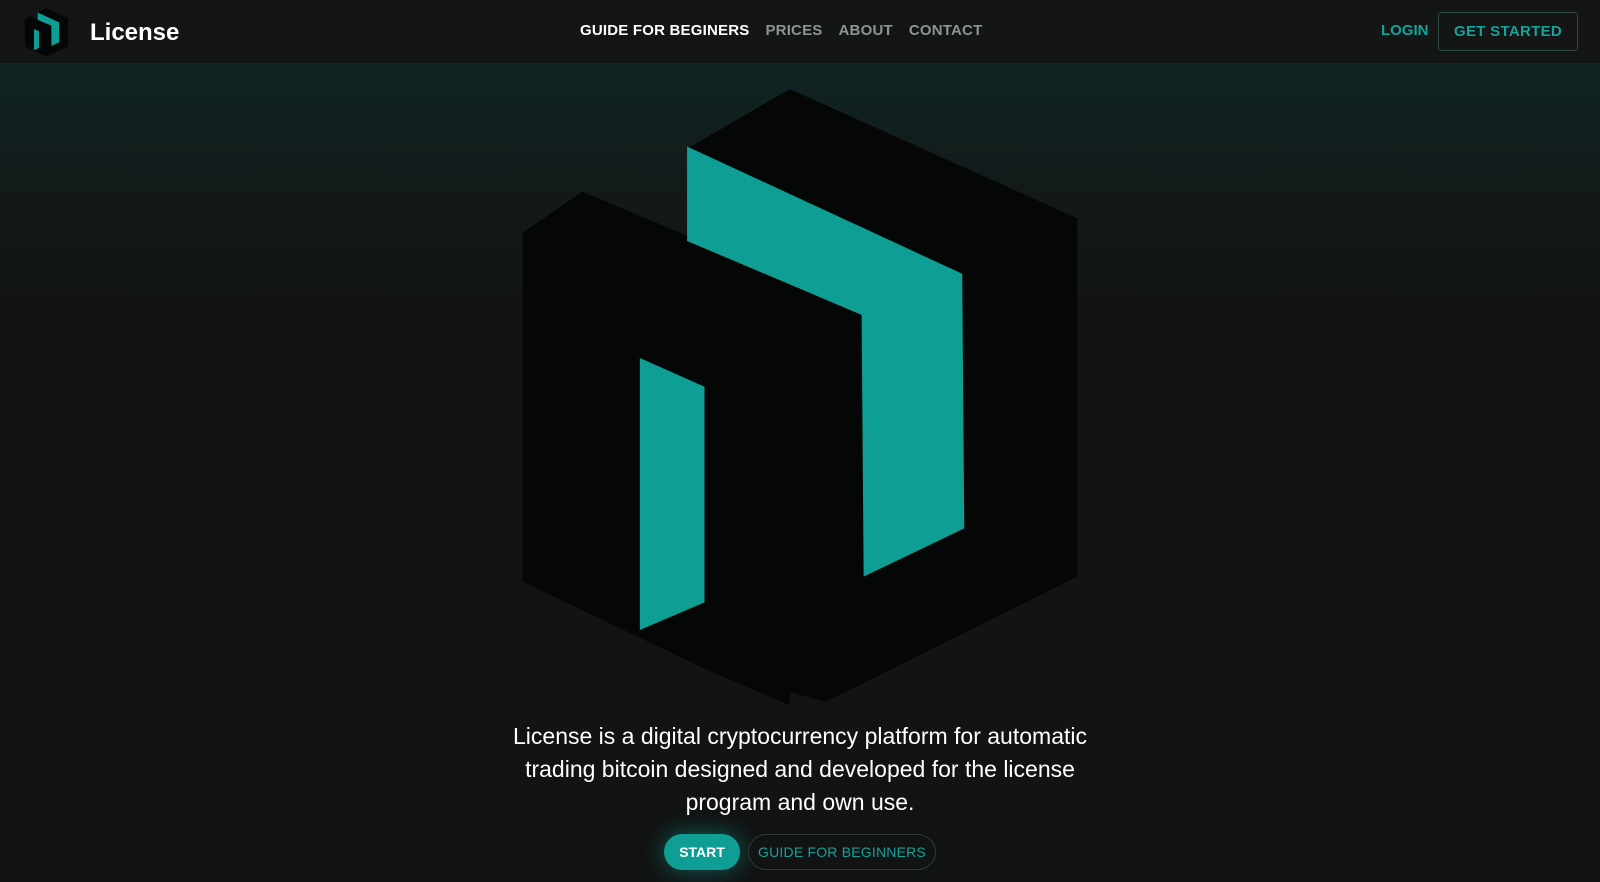 This screenshot has height=882, width=1600. Describe the element at coordinates (946, 30) in the screenshot. I see `nav-link-contact: CONTACT` at that location.